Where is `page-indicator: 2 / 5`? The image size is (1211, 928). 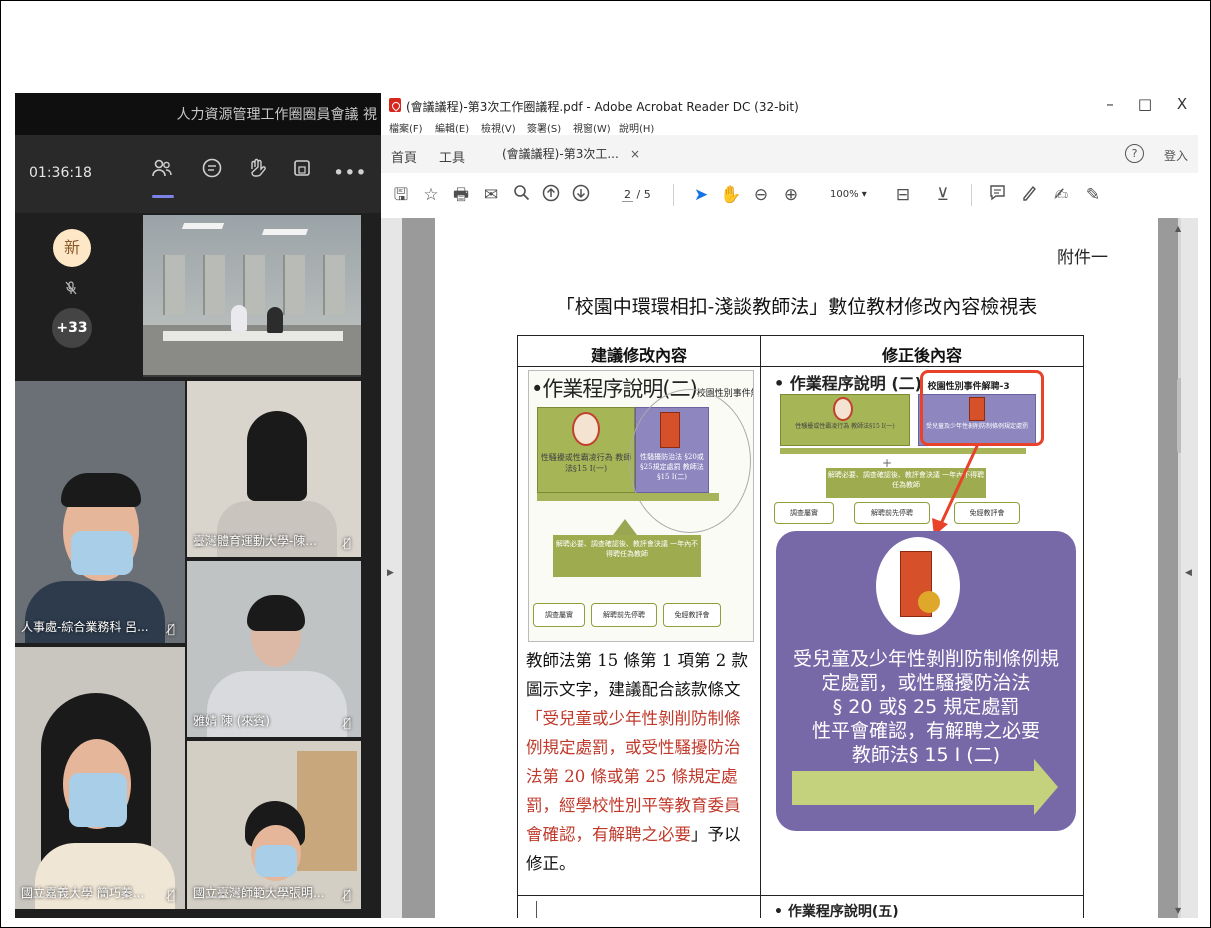 page-indicator: 2 / 5 is located at coordinates (636, 195).